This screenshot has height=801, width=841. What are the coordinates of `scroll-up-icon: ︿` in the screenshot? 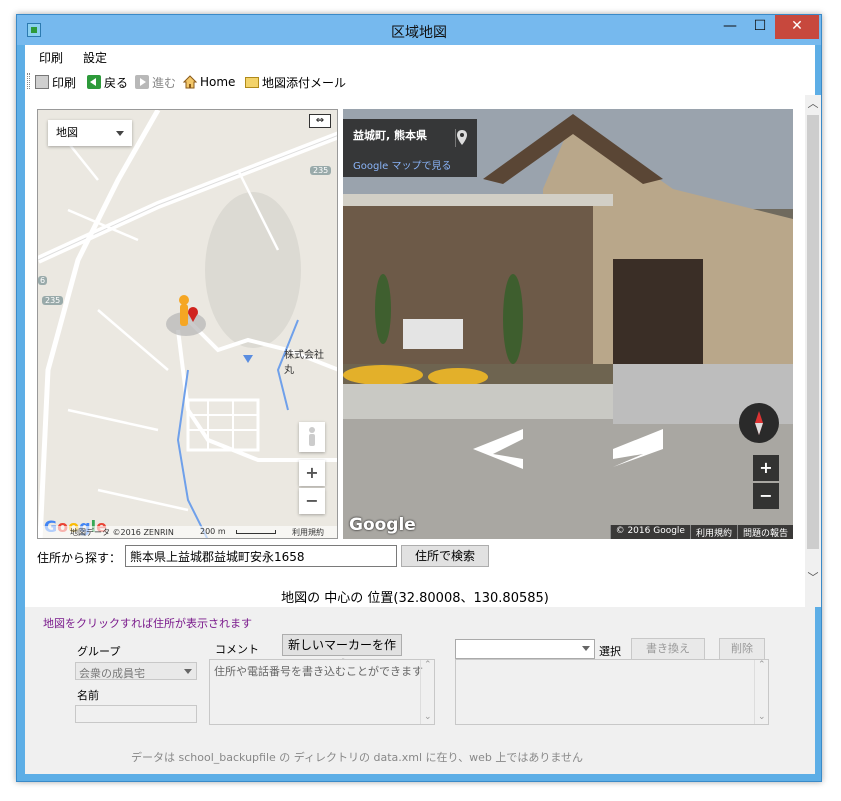 It's located at (813, 104).